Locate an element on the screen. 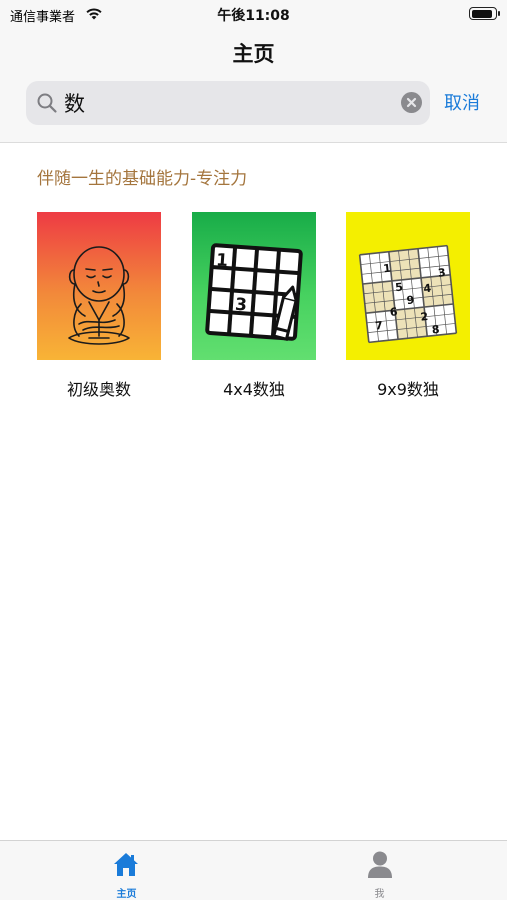 This screenshot has height=900, width=507. tab-label: 我 is located at coordinates (379, 894).